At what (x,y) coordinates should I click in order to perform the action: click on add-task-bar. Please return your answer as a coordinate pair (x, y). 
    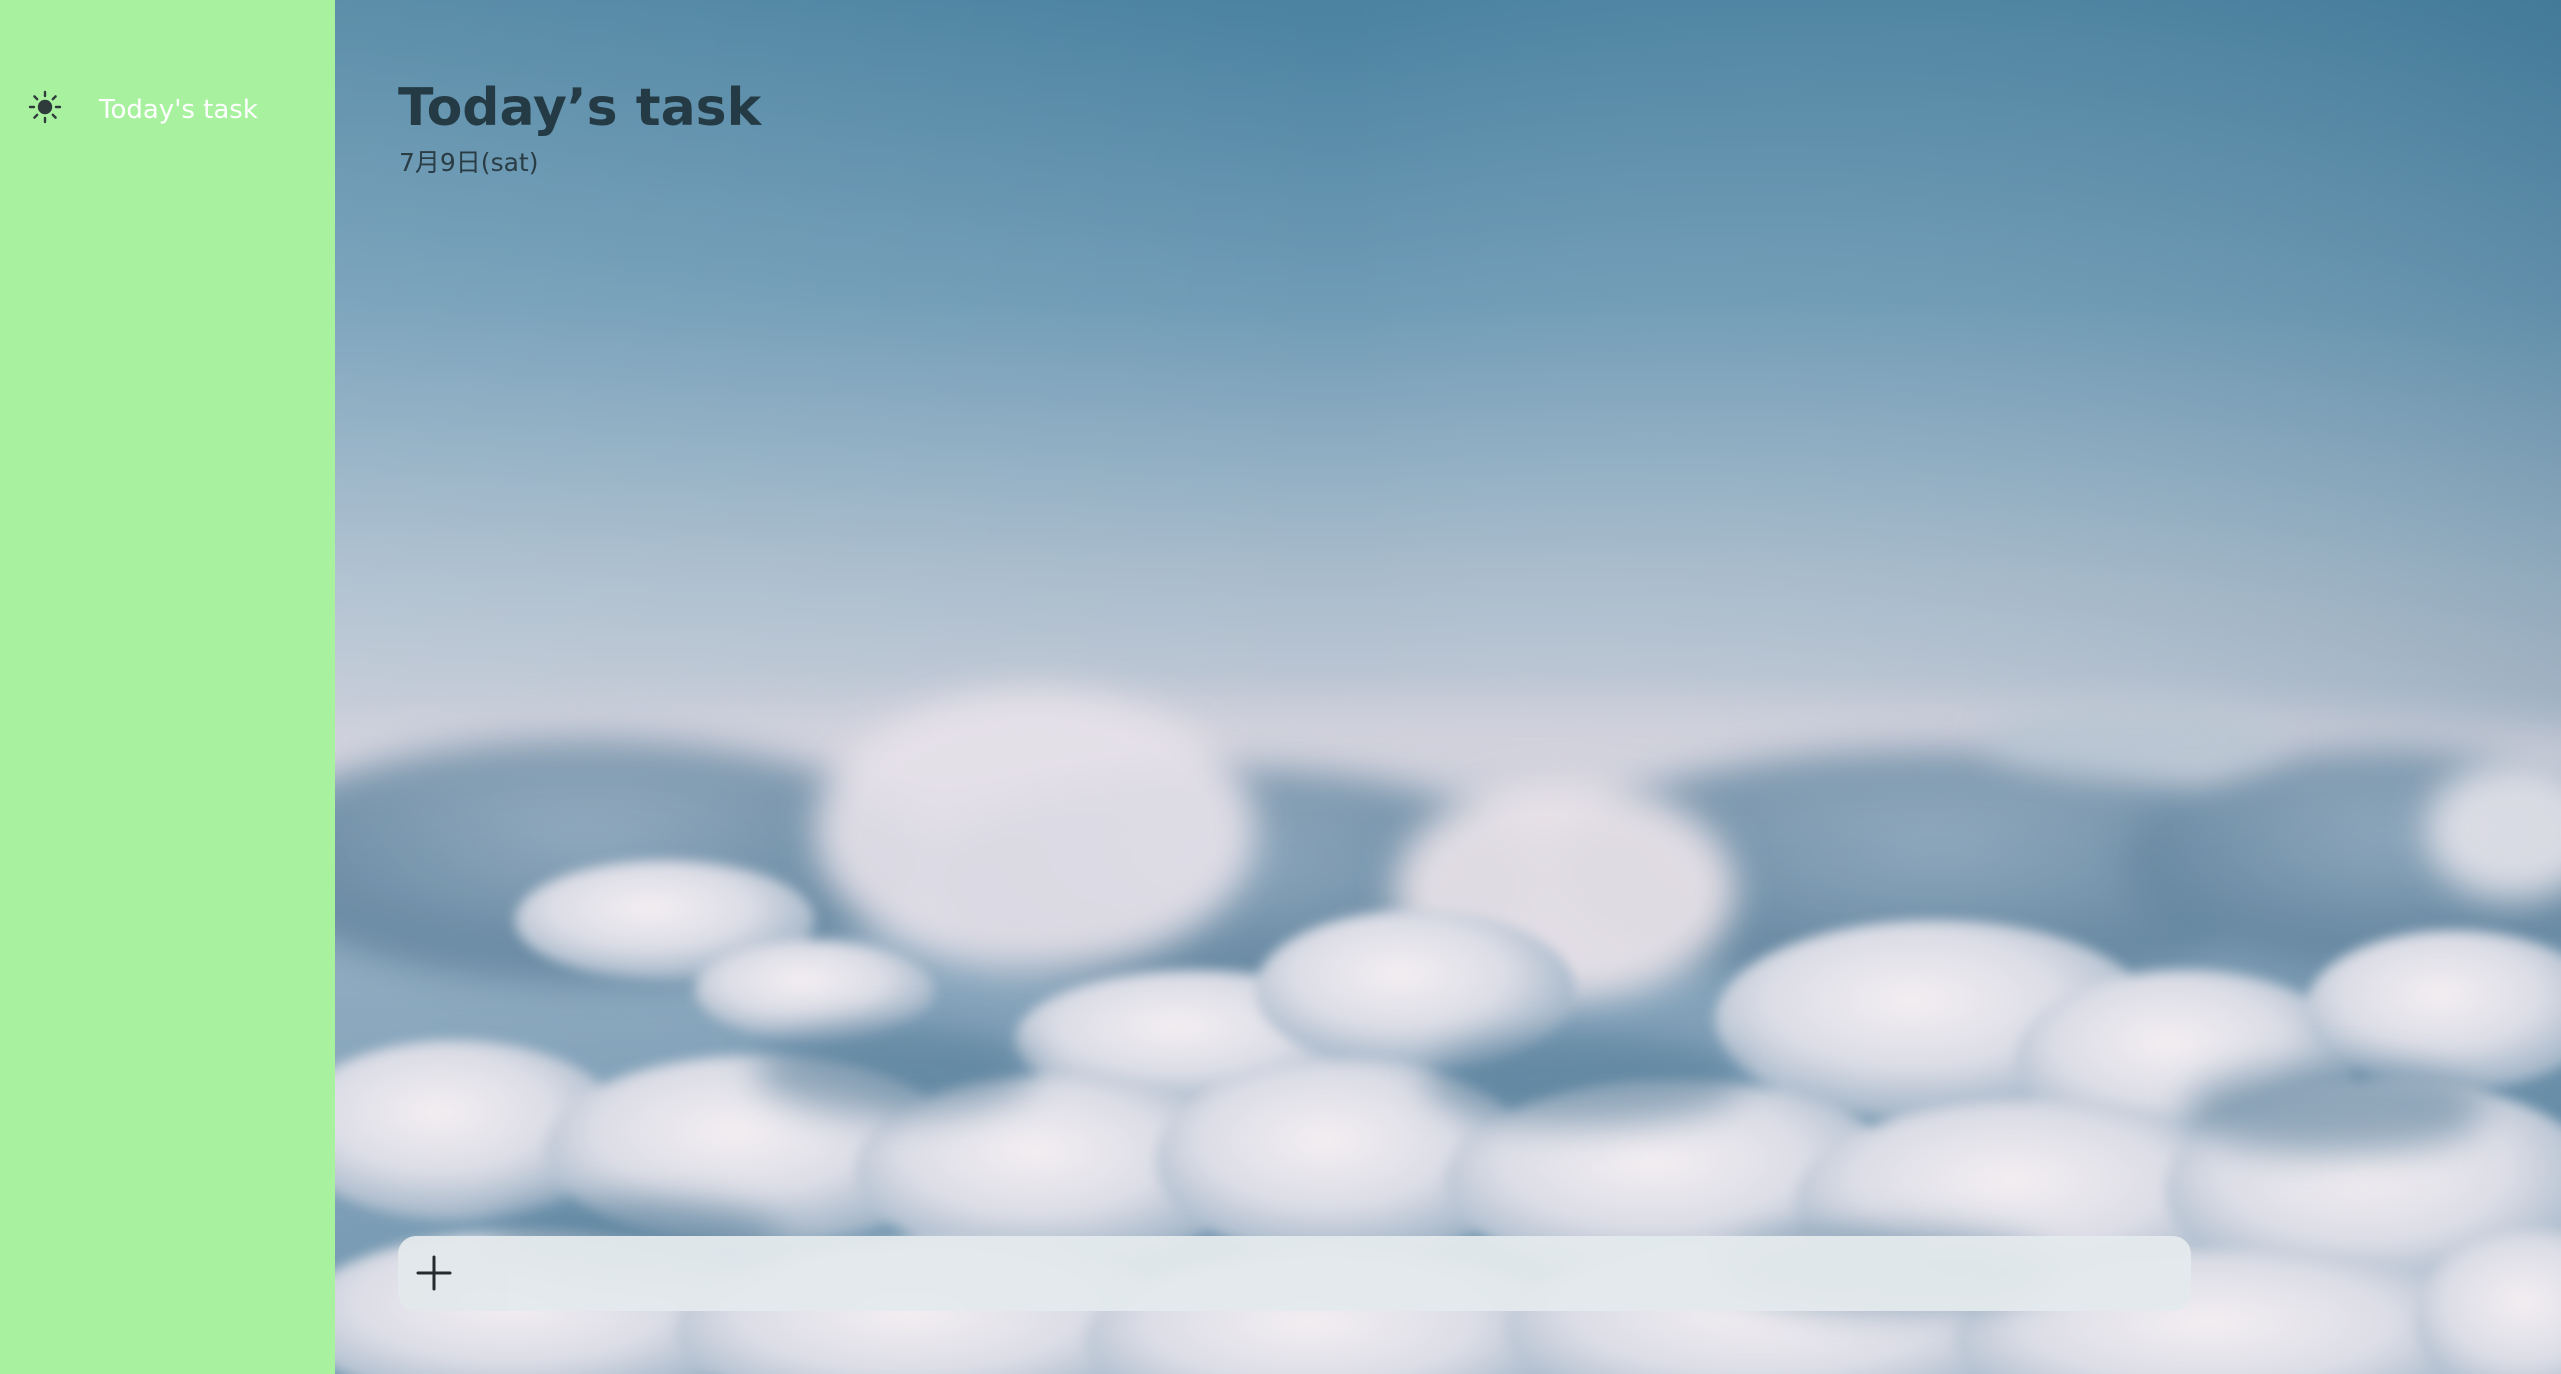
    Looking at the image, I should click on (1294, 1273).